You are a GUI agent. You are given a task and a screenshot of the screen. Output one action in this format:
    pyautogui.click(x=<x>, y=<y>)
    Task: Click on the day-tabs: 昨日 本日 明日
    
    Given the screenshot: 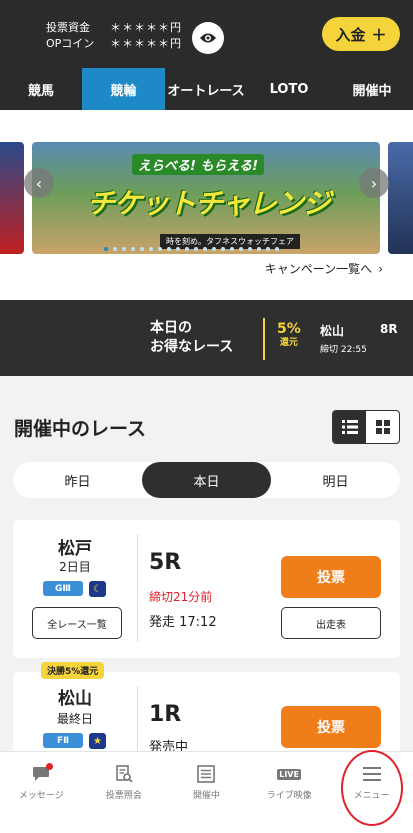 What is the action you would take?
    pyautogui.click(x=206, y=480)
    